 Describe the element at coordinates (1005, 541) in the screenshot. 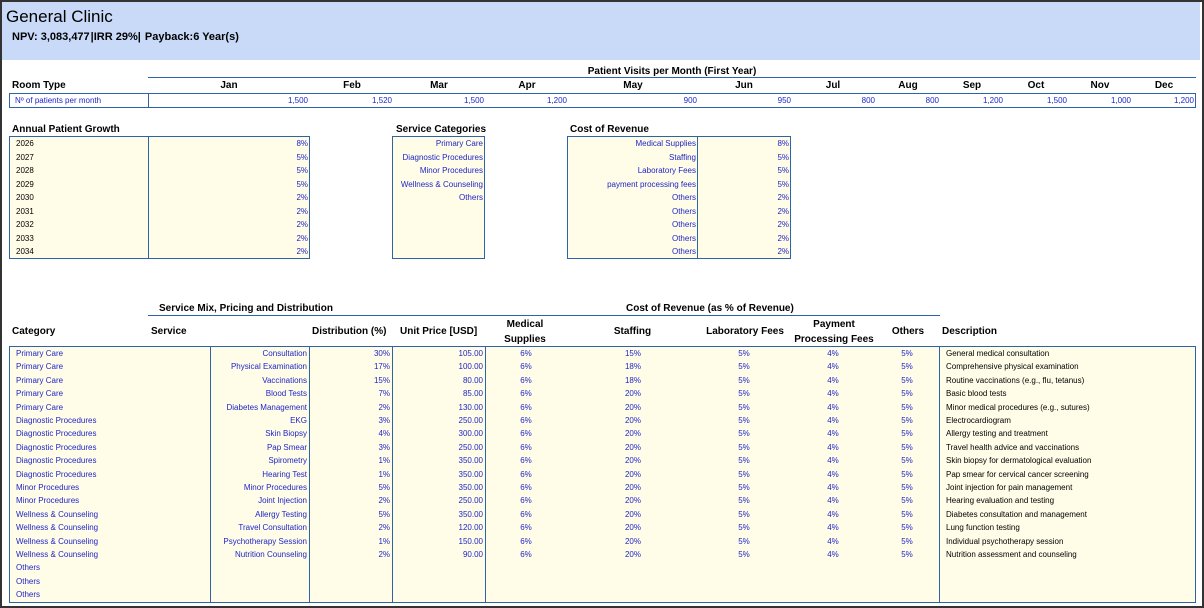

I see `mix-description: Individual psychotherapy session` at that location.